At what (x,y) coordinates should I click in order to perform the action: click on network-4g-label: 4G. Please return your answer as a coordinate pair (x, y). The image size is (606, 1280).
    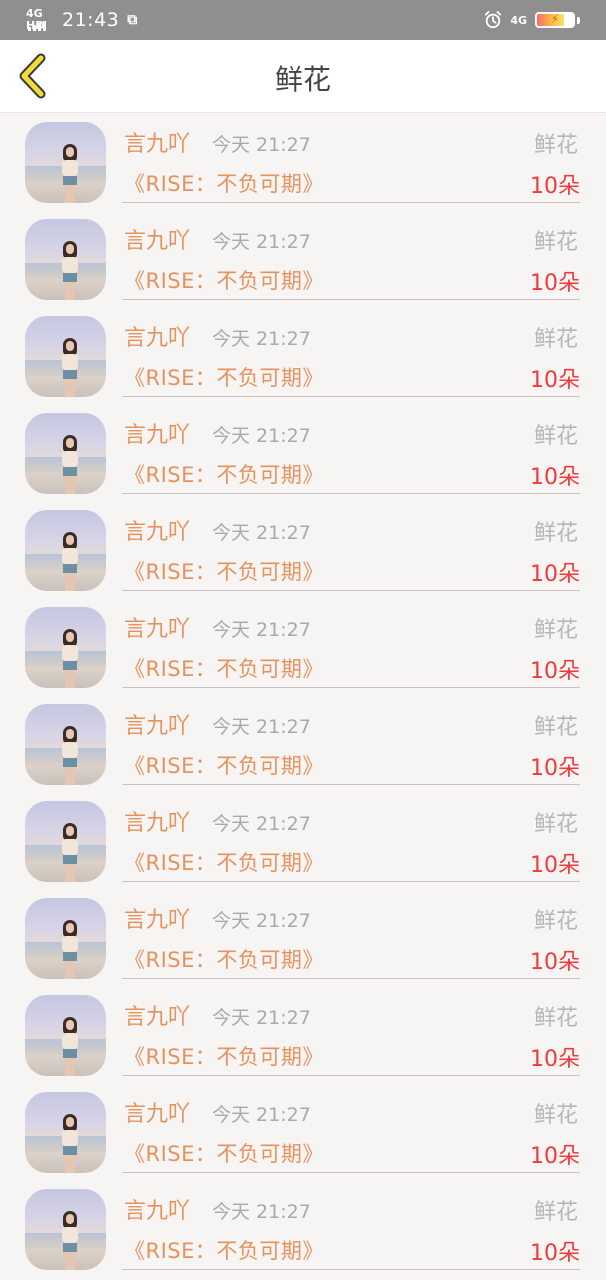
    Looking at the image, I should click on (518, 20).